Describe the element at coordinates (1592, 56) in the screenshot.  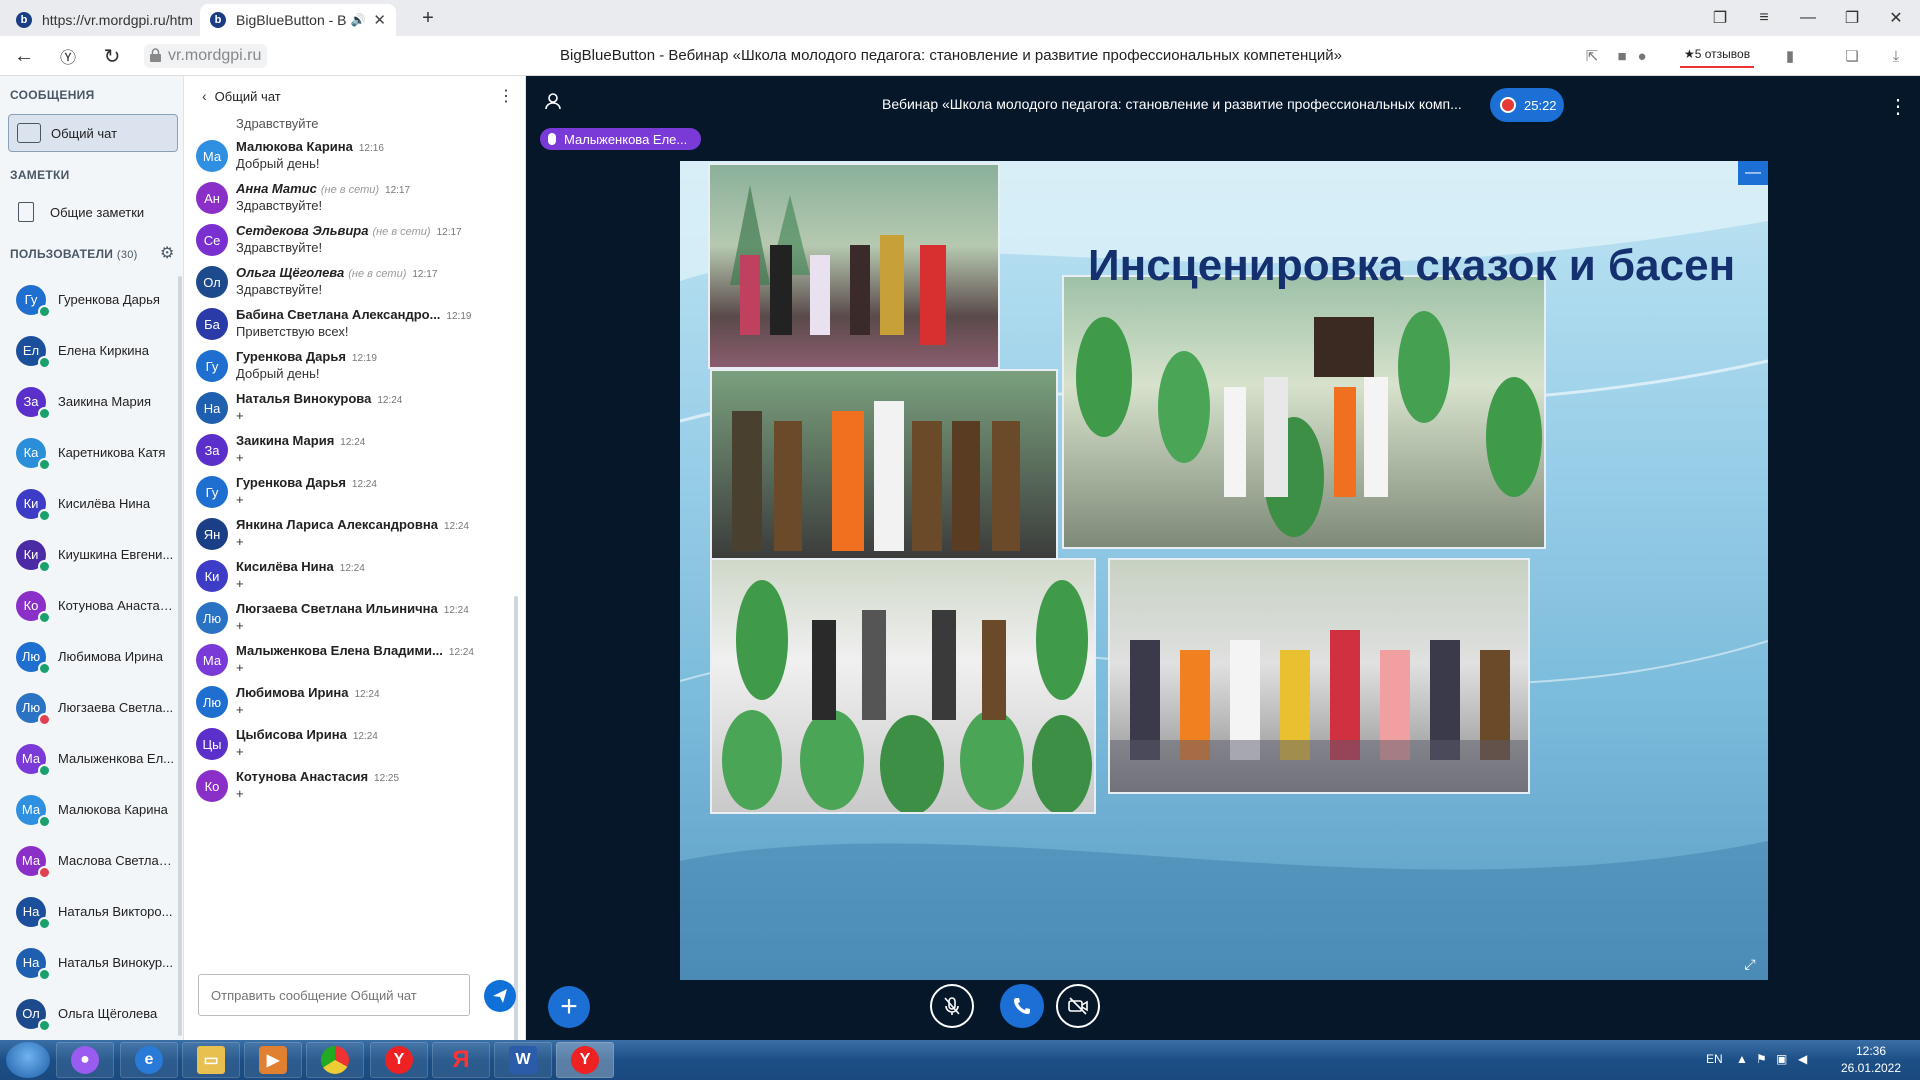
I see `share-icon: ⇱` at that location.